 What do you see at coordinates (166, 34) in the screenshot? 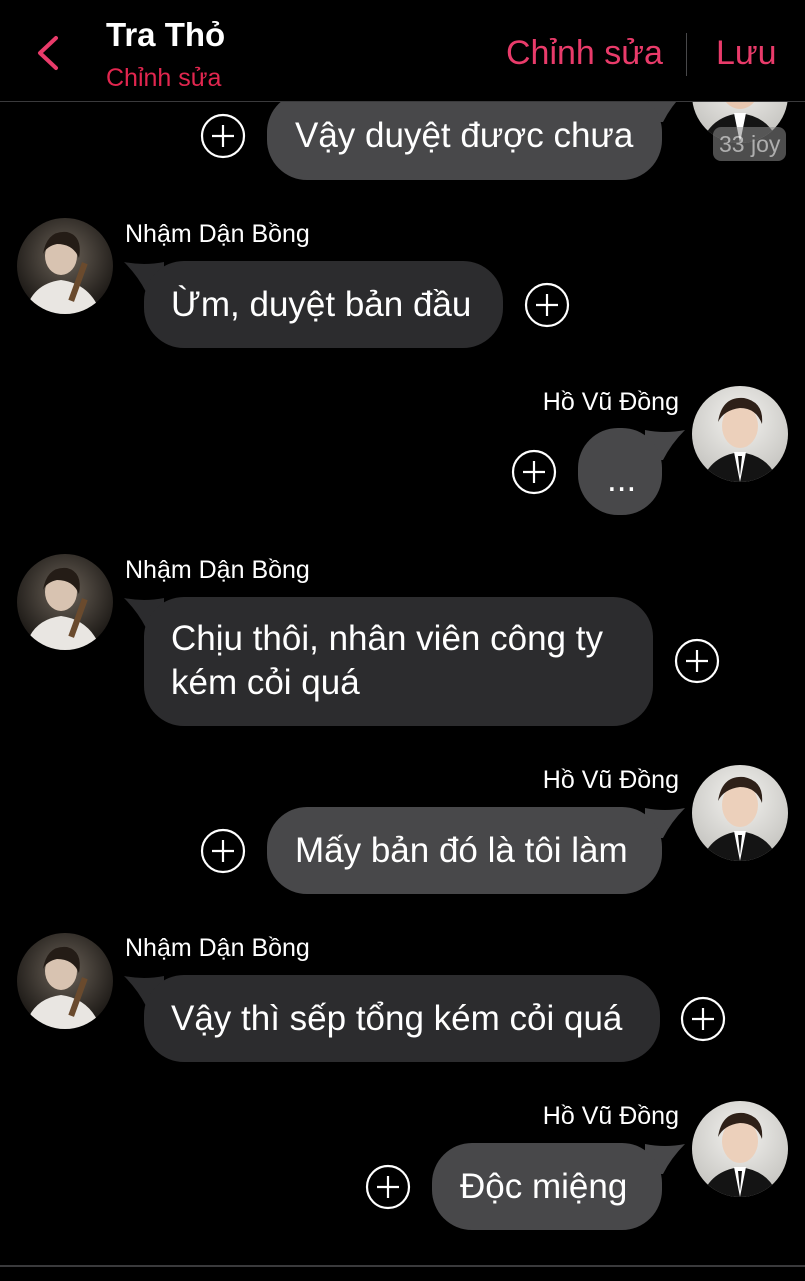
I see `chat-title: Tra Thỏ` at bounding box center [166, 34].